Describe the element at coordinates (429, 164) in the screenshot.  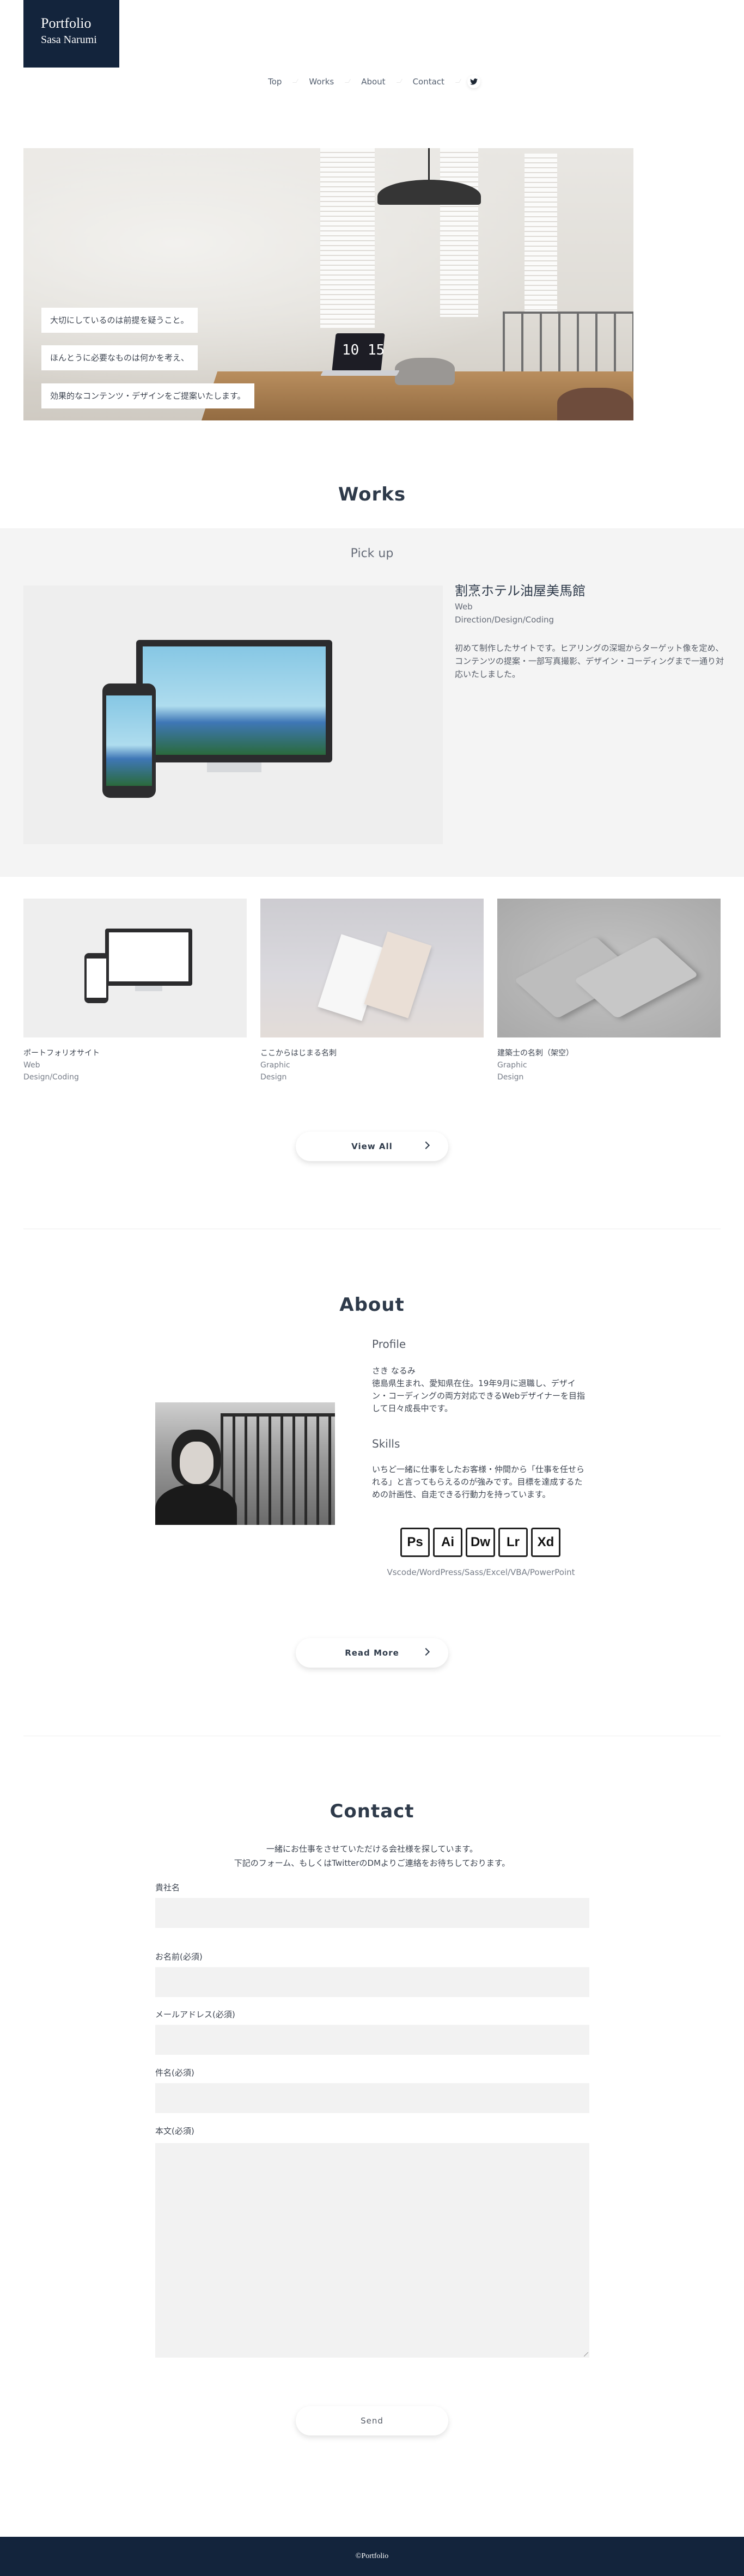
I see `lamp-cord` at that location.